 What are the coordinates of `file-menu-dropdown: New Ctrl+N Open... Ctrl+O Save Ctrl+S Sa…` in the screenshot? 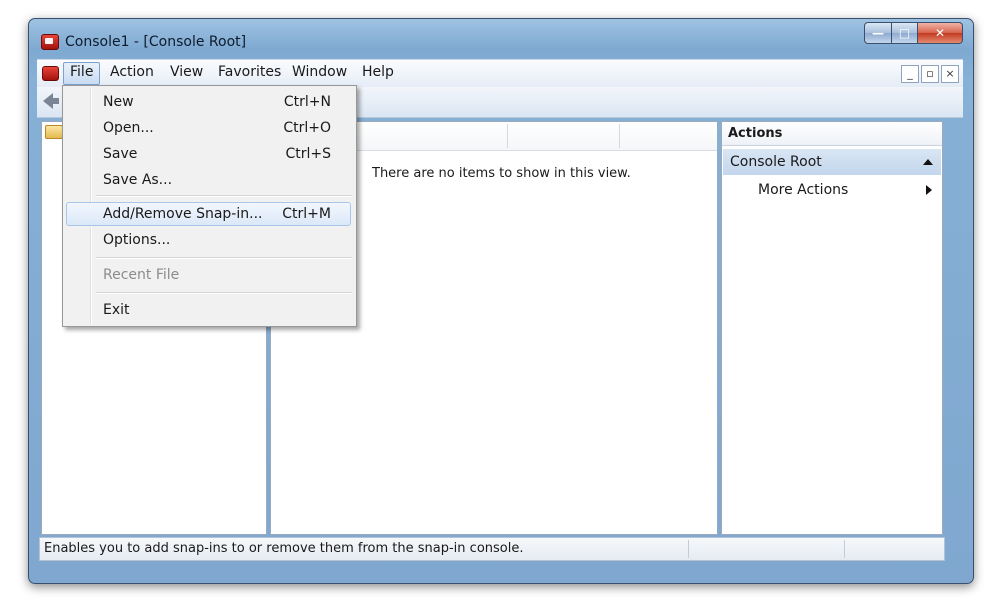 It's located at (209, 206).